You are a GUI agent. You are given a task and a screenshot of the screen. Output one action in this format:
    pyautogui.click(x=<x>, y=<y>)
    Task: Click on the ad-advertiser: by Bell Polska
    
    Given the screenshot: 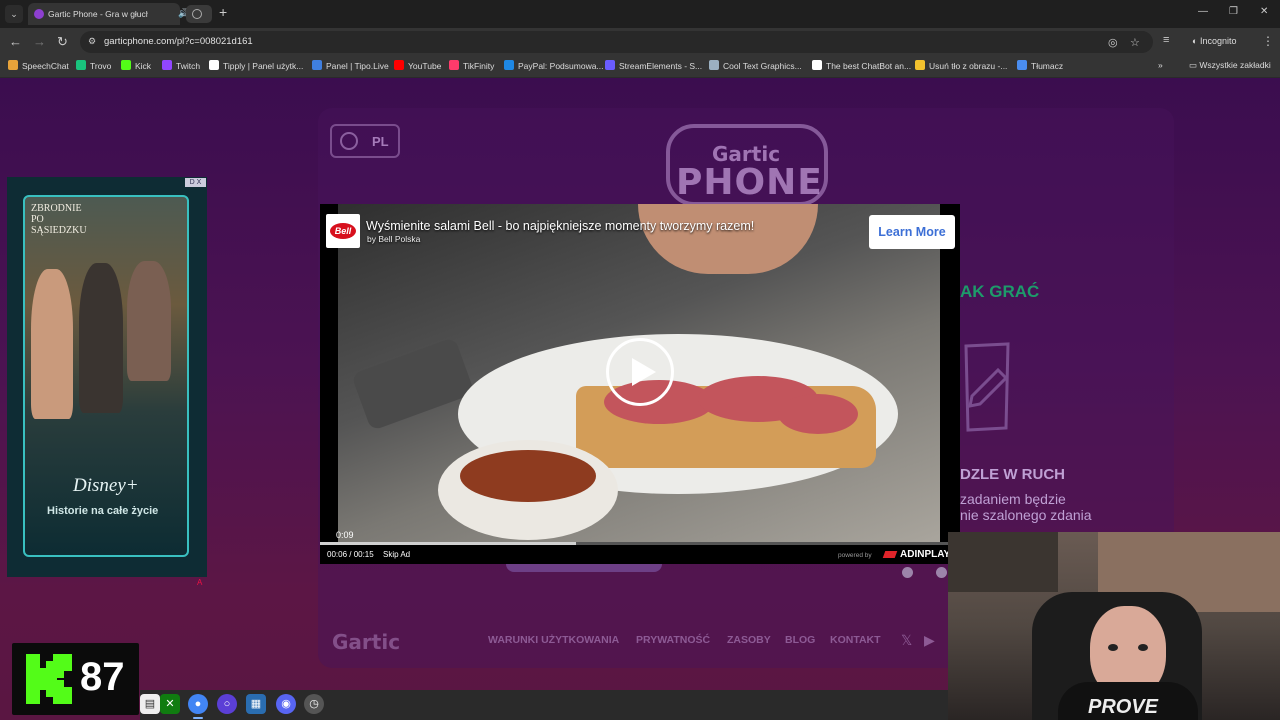 What is the action you would take?
    pyautogui.click(x=394, y=239)
    